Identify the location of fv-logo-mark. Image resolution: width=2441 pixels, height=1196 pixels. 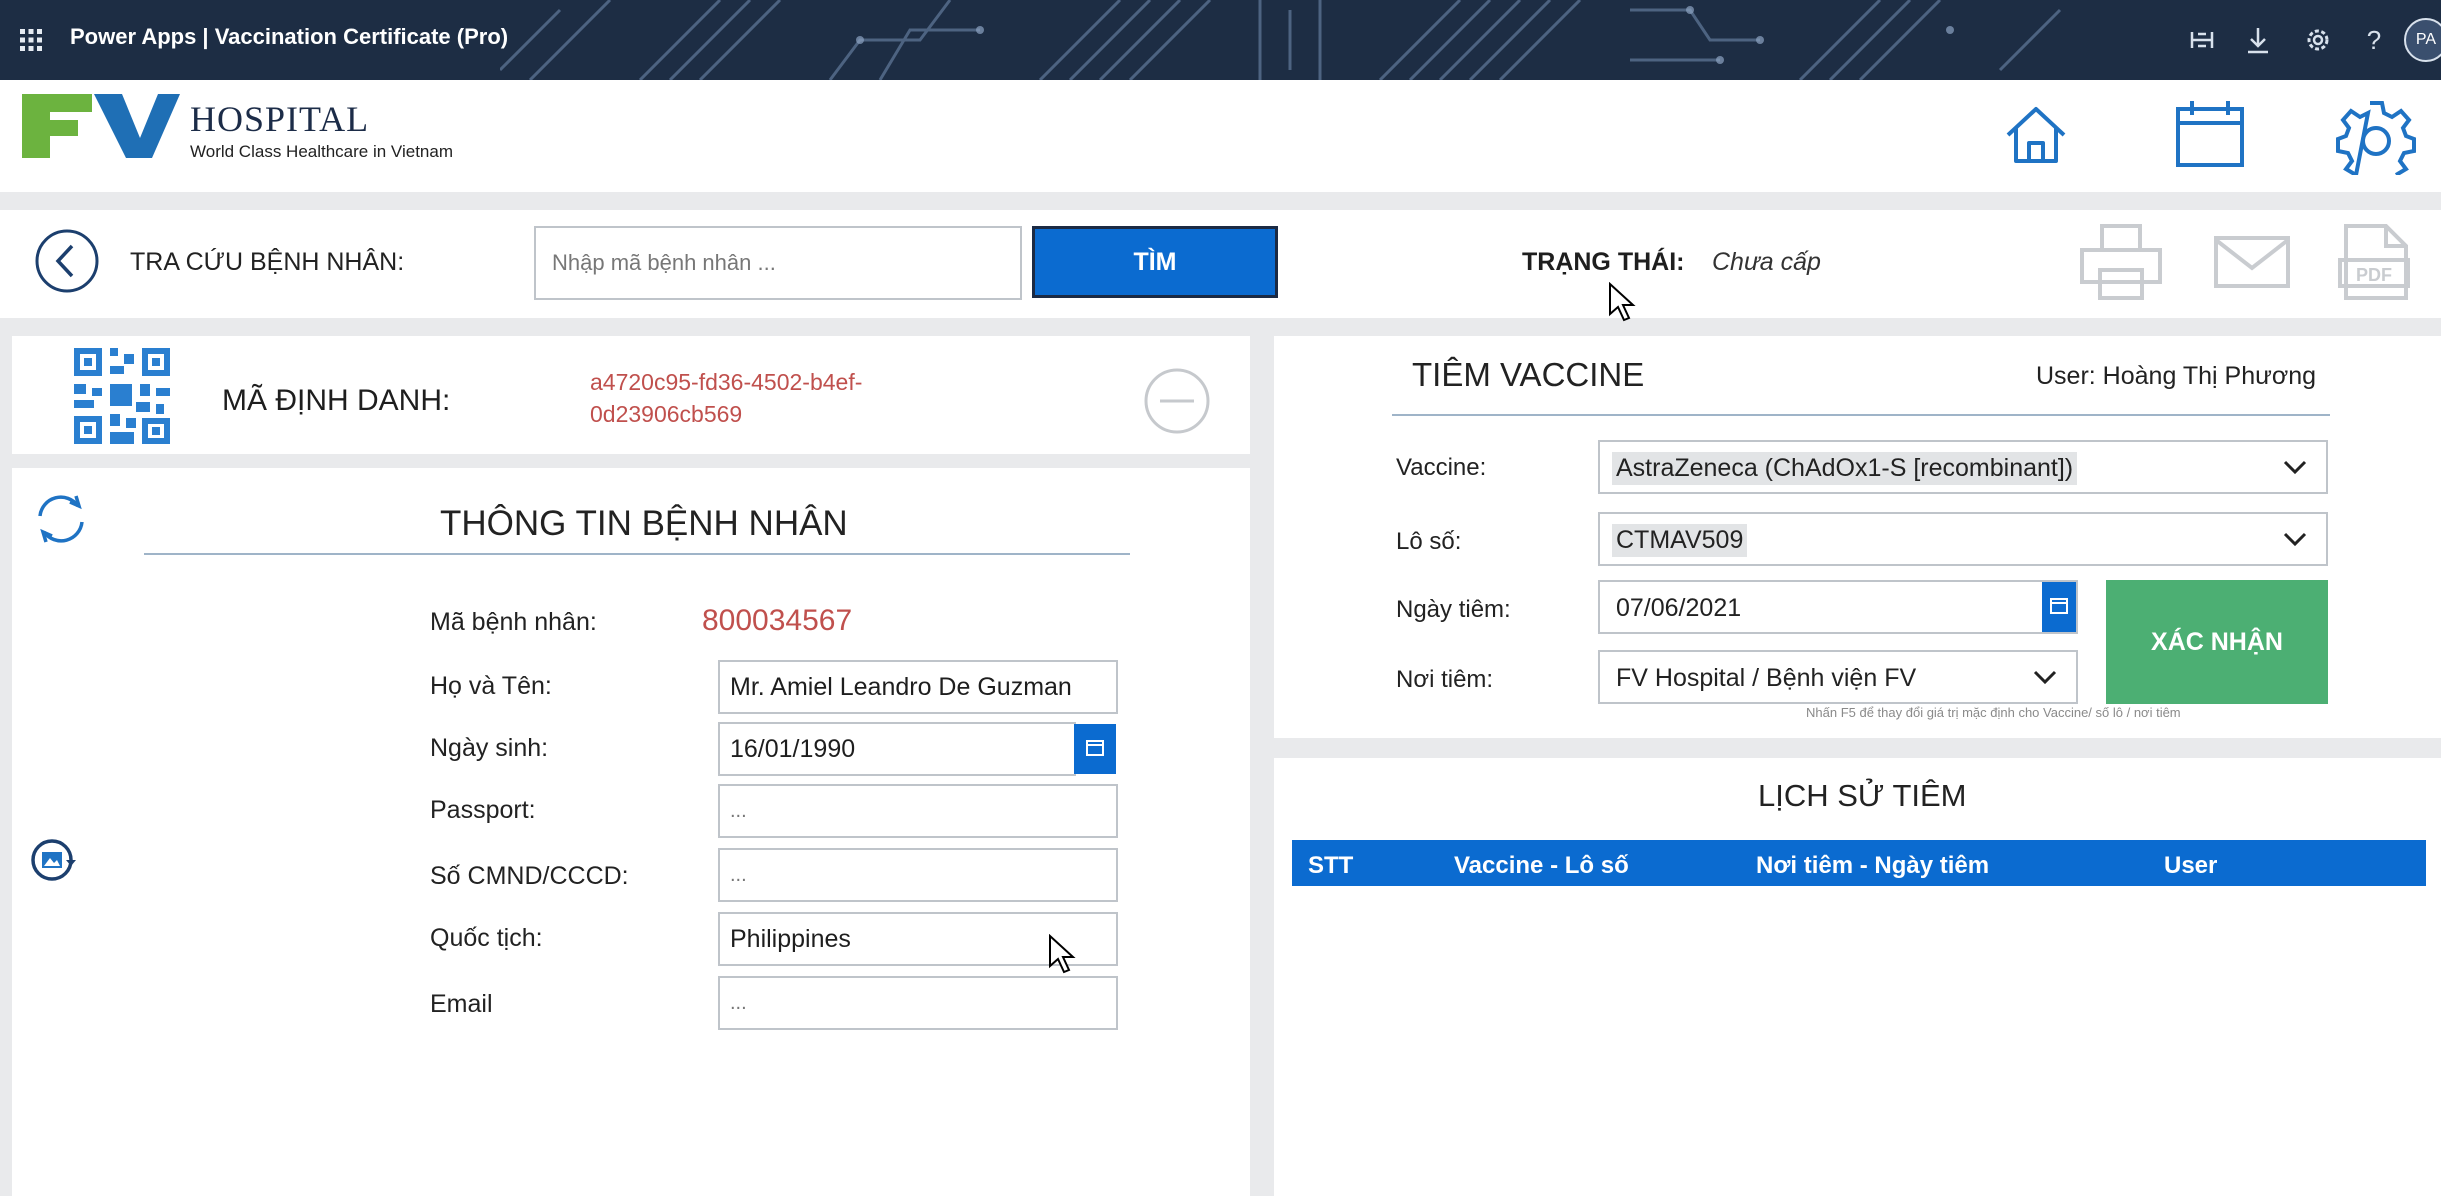
(101, 126).